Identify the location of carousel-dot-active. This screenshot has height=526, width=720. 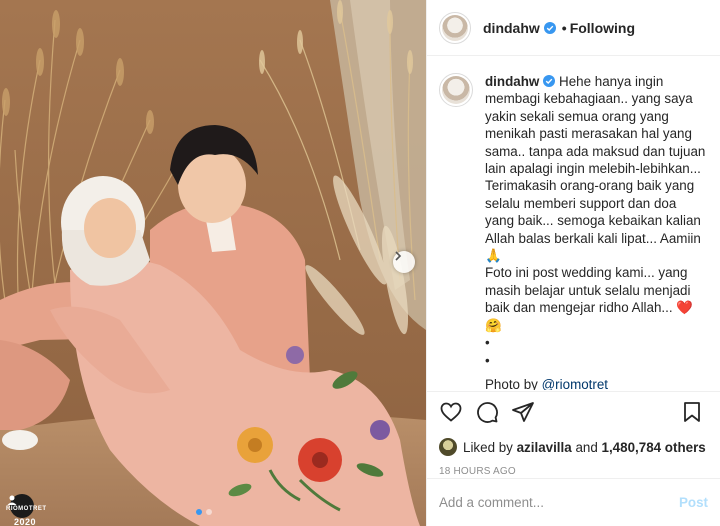
(199, 512).